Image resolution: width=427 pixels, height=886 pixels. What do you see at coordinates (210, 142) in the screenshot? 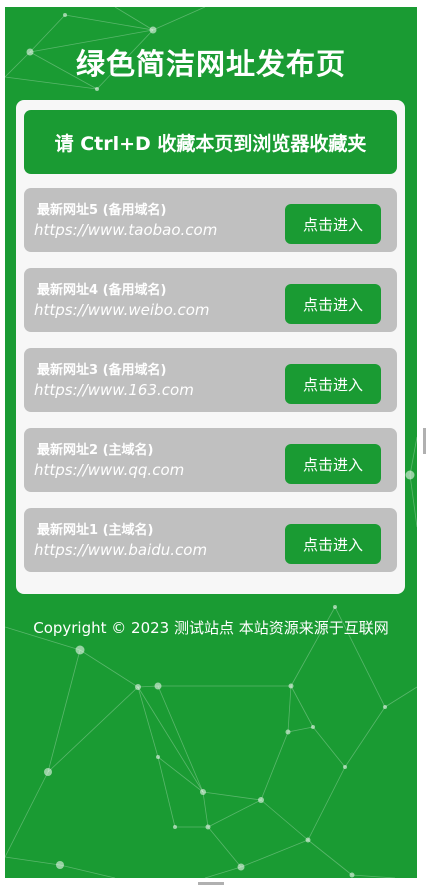
I see `bookmark-hint-banner: 请 Ctrl+D 收藏本页到浏览器收藏夹` at bounding box center [210, 142].